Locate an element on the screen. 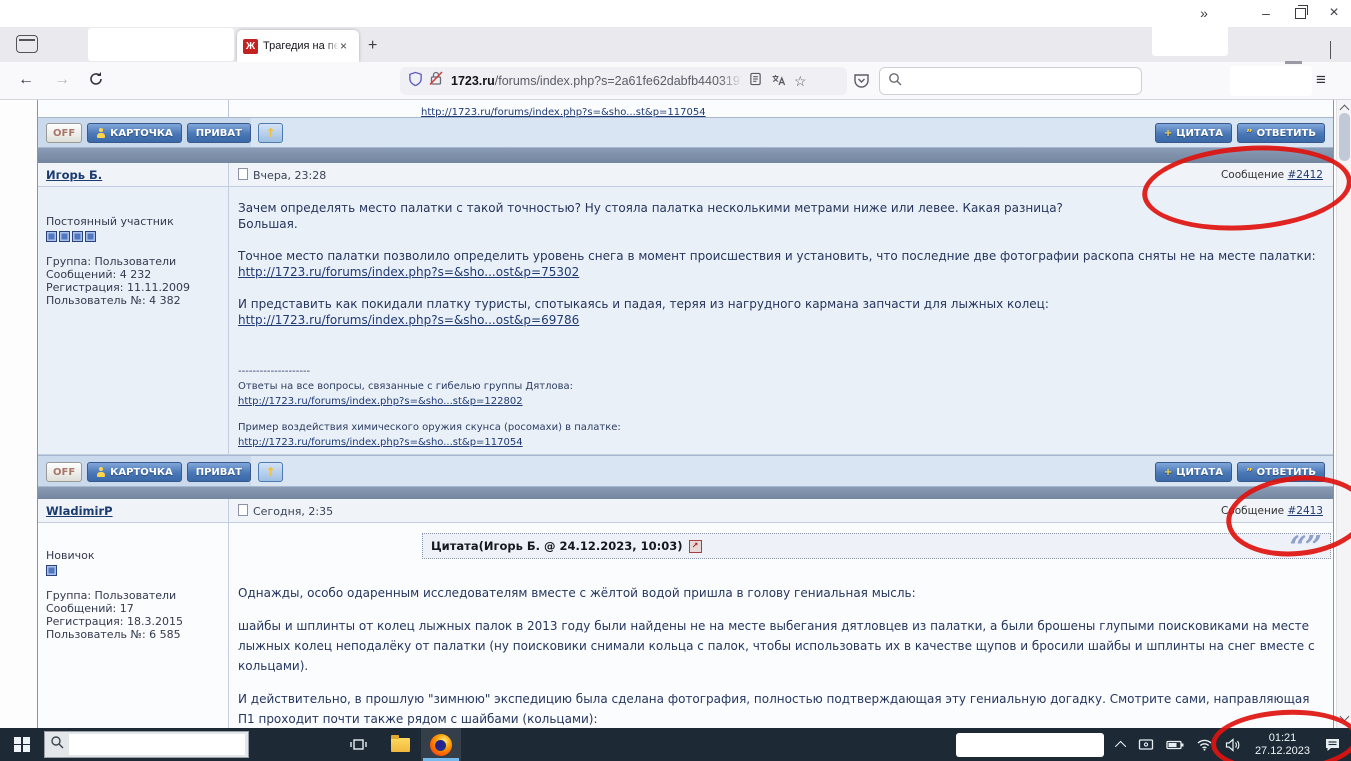  search-icon is located at coordinates (895, 81).